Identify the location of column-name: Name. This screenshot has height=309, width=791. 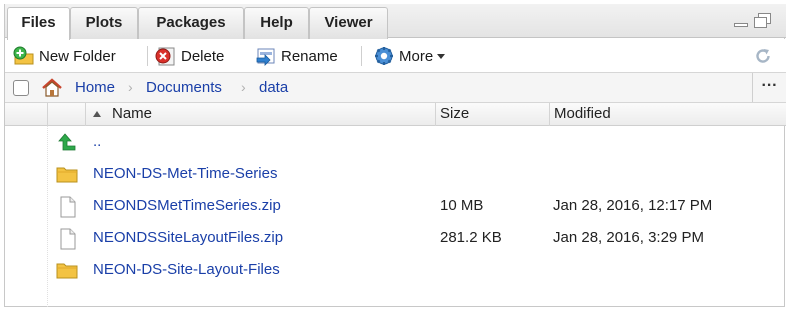
(260, 114).